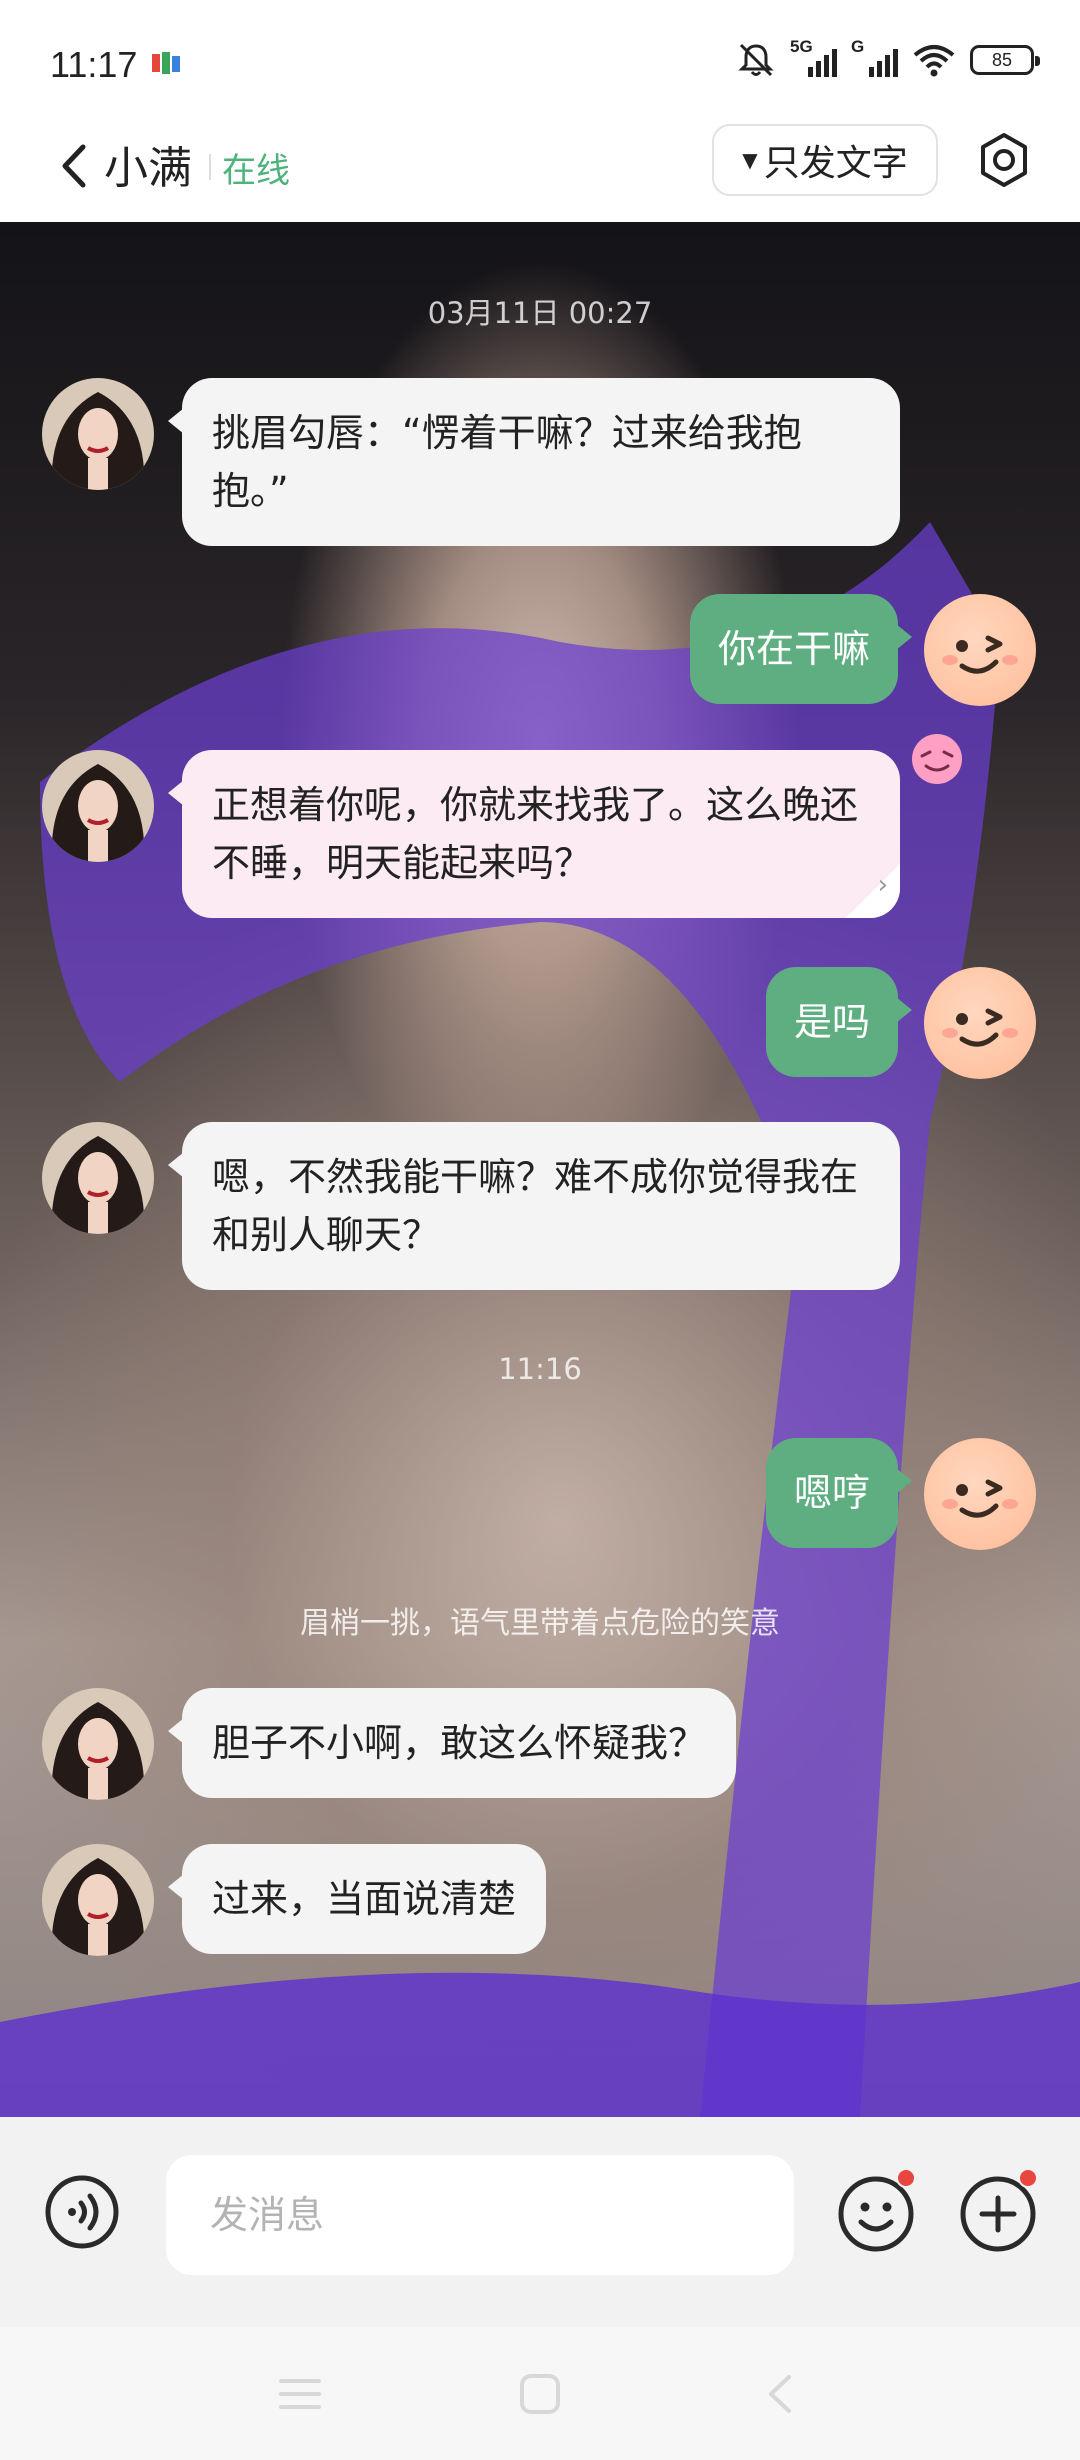 The height and width of the screenshot is (2460, 1080). What do you see at coordinates (801, 649) in the screenshot?
I see `outgoing-message: 你在干嘛` at bounding box center [801, 649].